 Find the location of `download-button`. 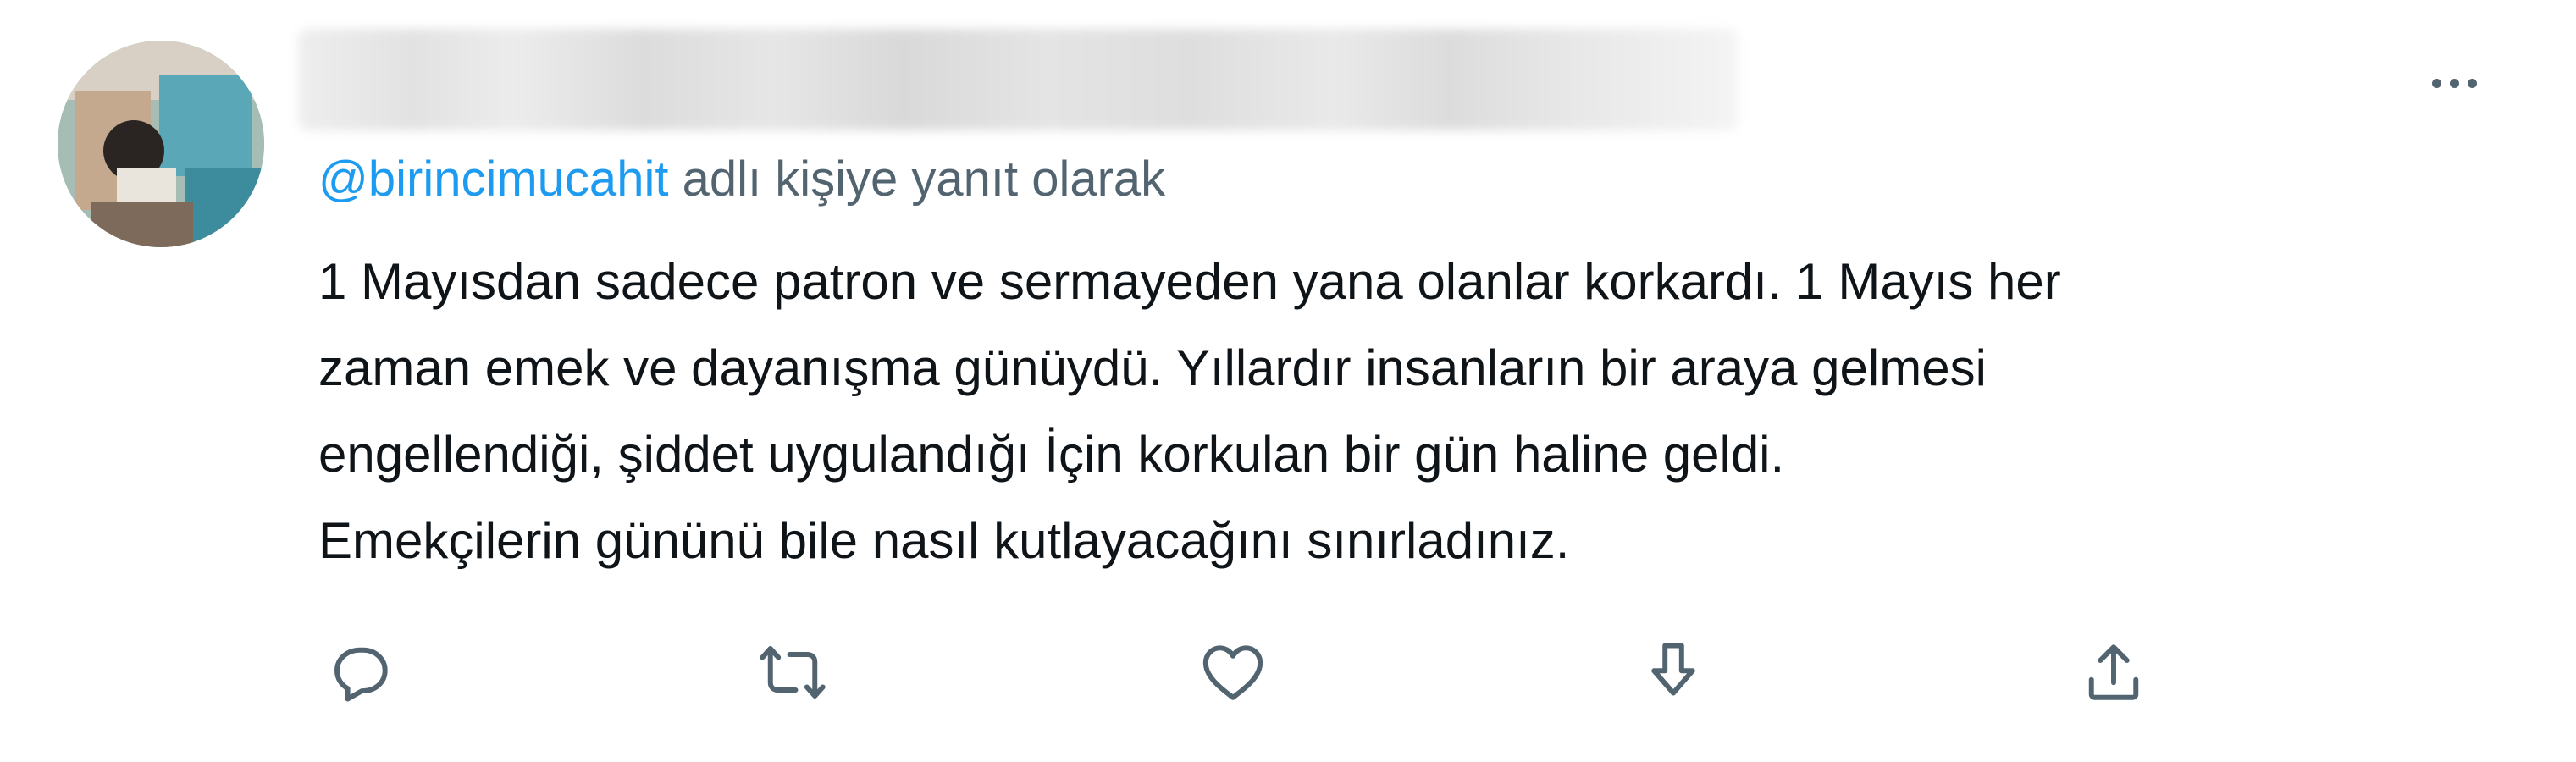

download-button is located at coordinates (1673, 672).